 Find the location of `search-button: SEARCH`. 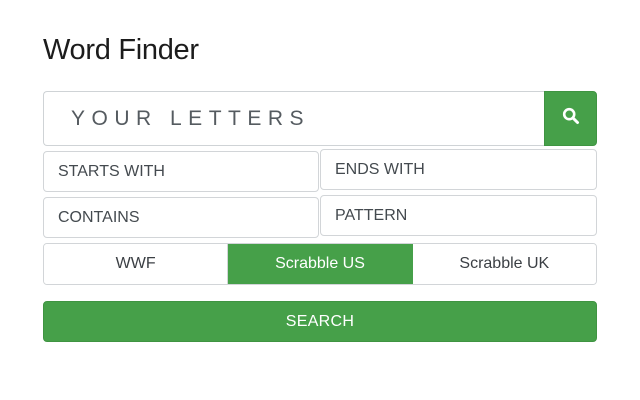

search-button: SEARCH is located at coordinates (320, 321).